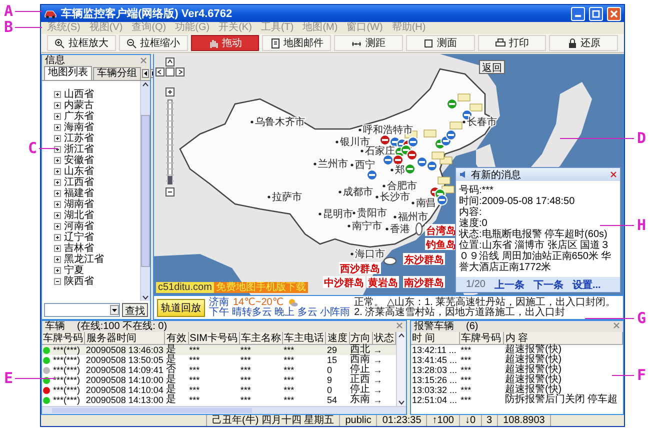 This screenshot has height=430, width=650. I want to click on toolbar-button: 拖动, so click(225, 43).